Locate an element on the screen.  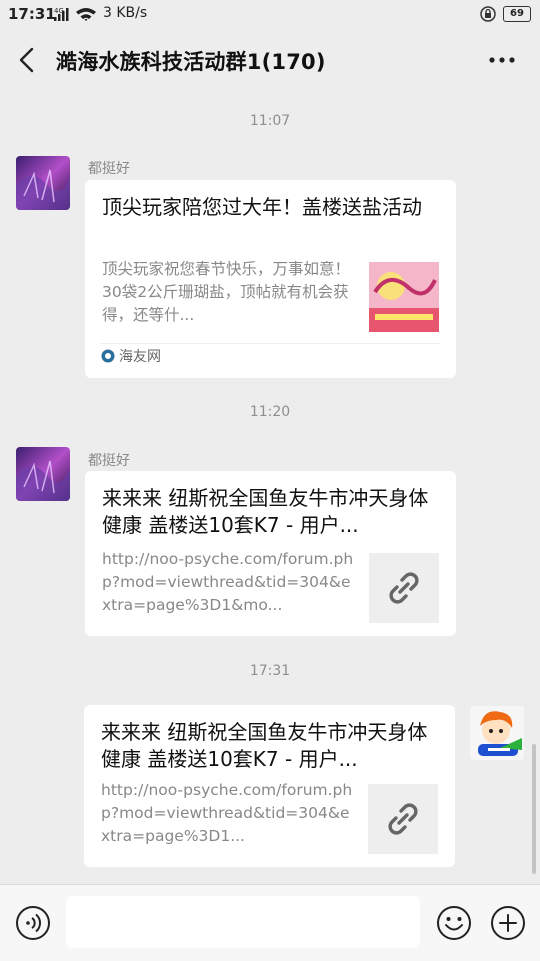
more-dots-icon is located at coordinates (502, 60).